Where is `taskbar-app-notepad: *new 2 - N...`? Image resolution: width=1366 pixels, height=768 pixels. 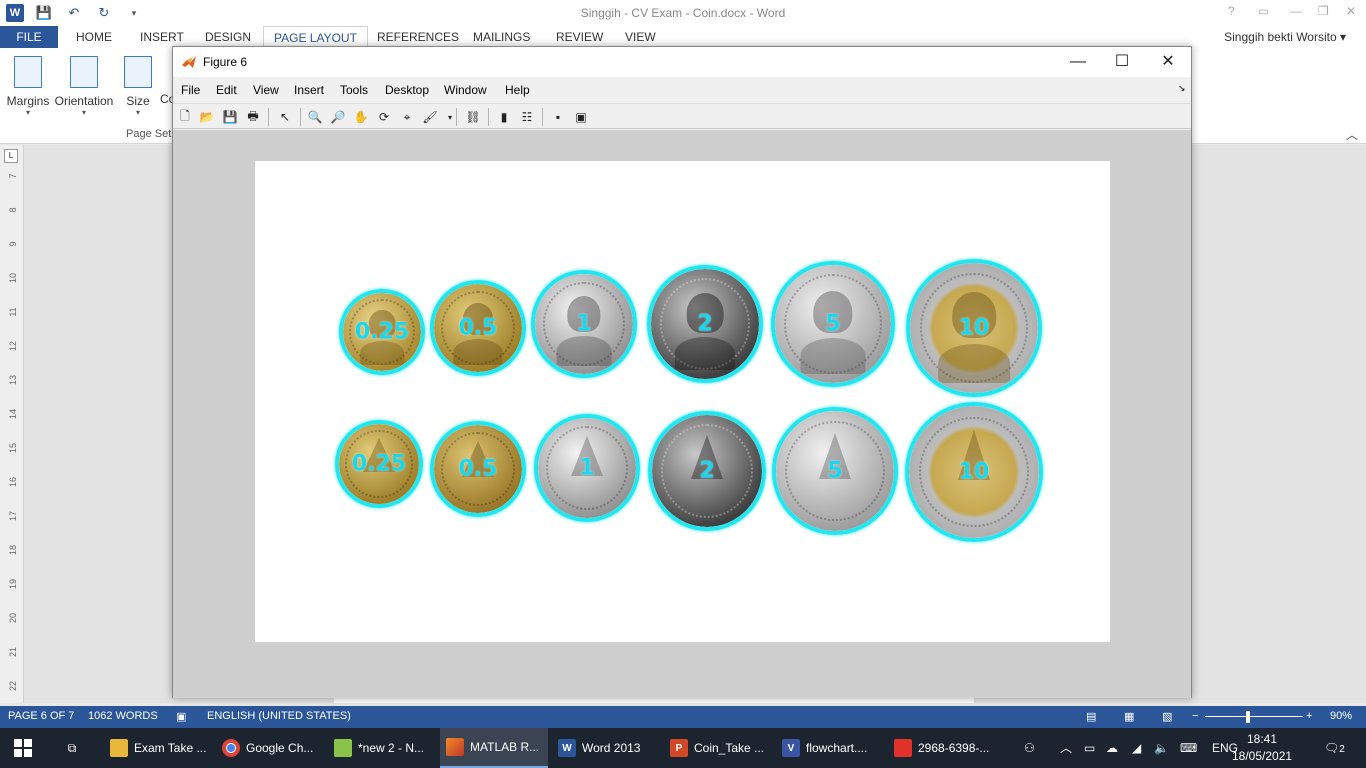 taskbar-app-notepad: *new 2 - N... is located at coordinates (383, 748).